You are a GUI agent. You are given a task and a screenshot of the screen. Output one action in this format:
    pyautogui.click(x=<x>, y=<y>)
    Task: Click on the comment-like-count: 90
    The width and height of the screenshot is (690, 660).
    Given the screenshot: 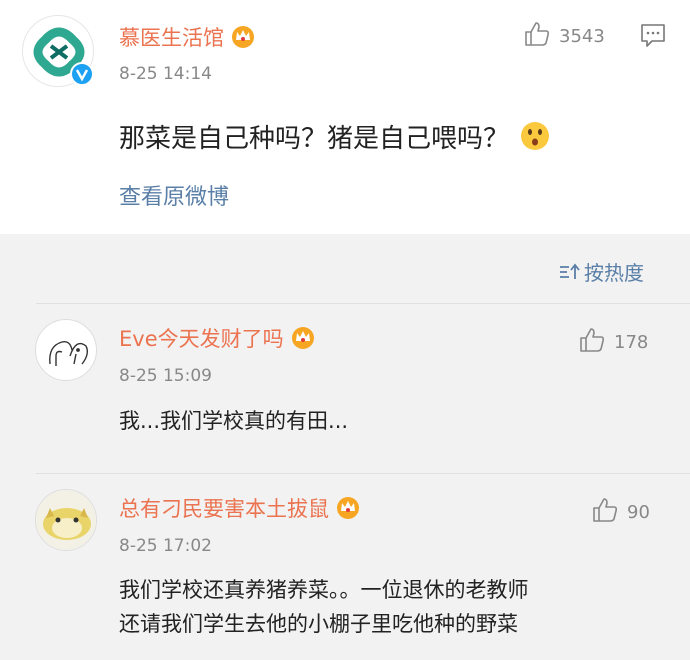 What is the action you would take?
    pyautogui.click(x=638, y=512)
    